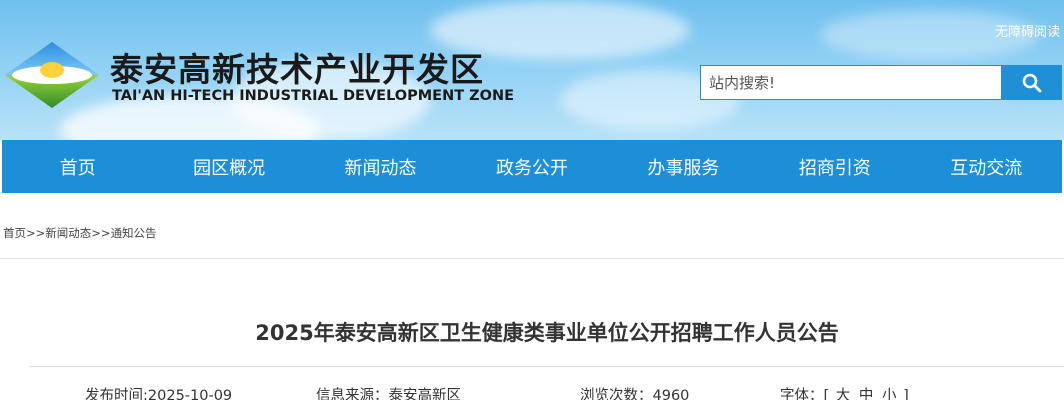 The image size is (1064, 400). What do you see at coordinates (190, 394) in the screenshot?
I see `publish-date-value: 2025-10-09` at bounding box center [190, 394].